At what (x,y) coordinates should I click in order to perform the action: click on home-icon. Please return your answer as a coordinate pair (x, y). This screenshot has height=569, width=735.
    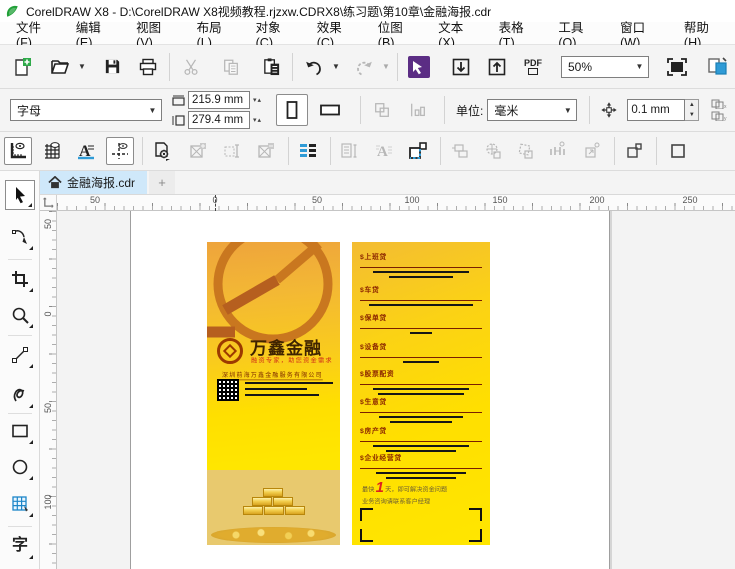
    Looking at the image, I should click on (55, 182).